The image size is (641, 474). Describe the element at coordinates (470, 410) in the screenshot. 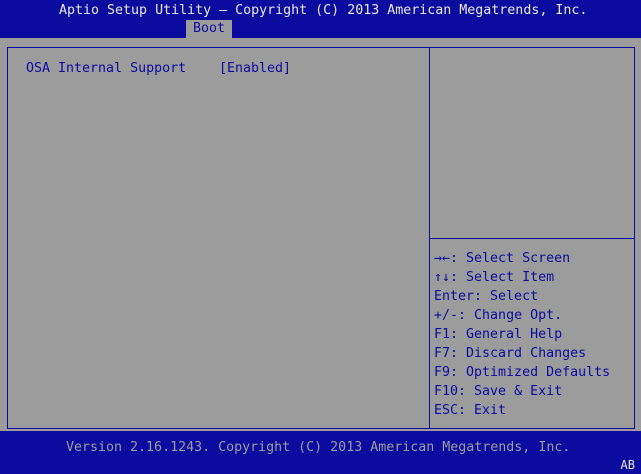

I see `help-item: ESC: Exit` at that location.